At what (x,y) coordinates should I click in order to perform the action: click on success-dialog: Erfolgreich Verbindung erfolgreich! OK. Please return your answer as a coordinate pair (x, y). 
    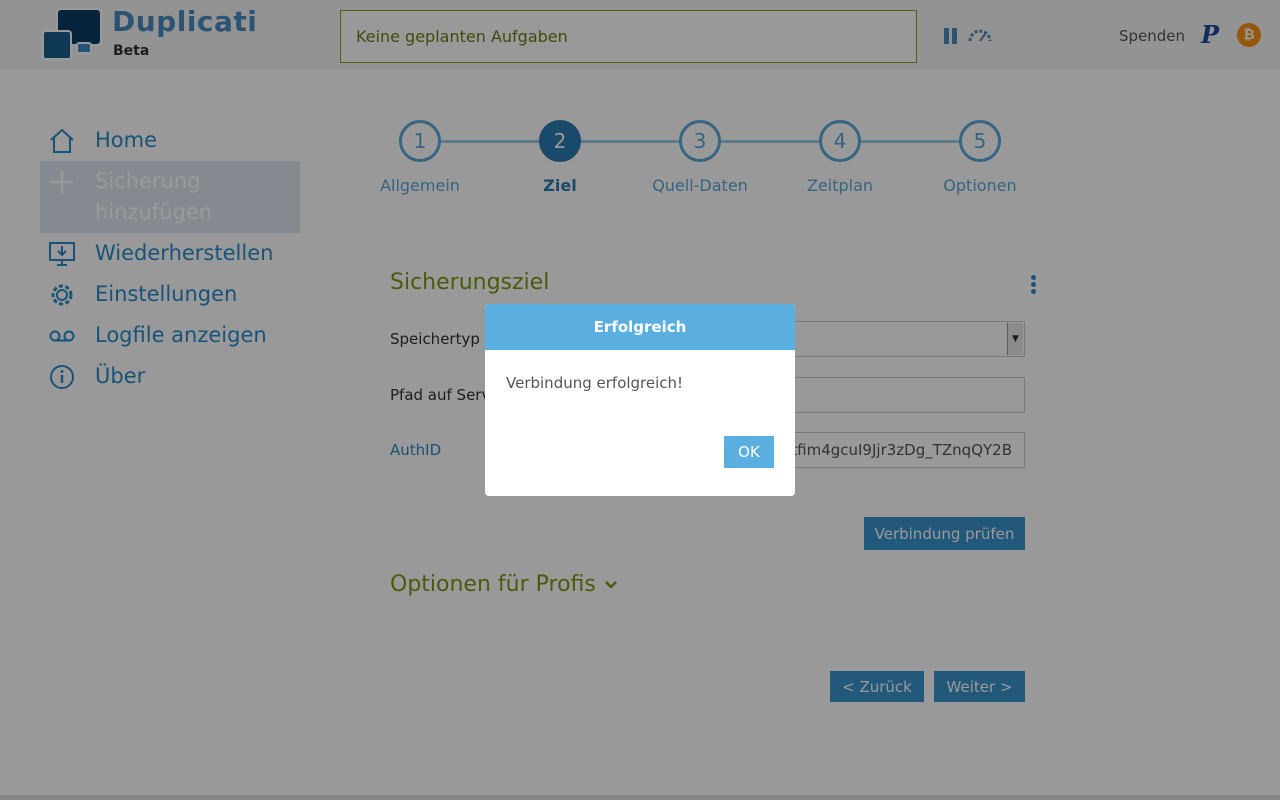
    Looking at the image, I should click on (640, 400).